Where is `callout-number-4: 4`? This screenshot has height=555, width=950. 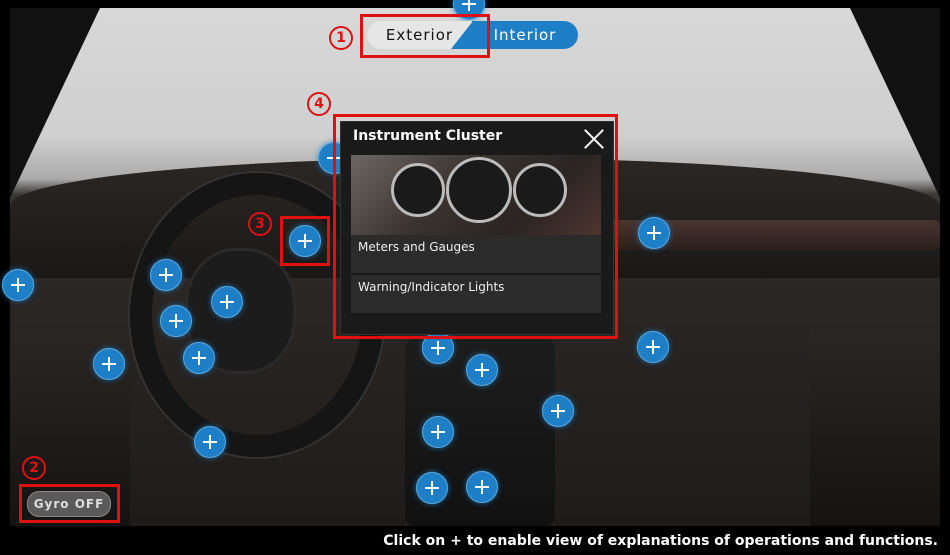 callout-number-4: 4 is located at coordinates (319, 103).